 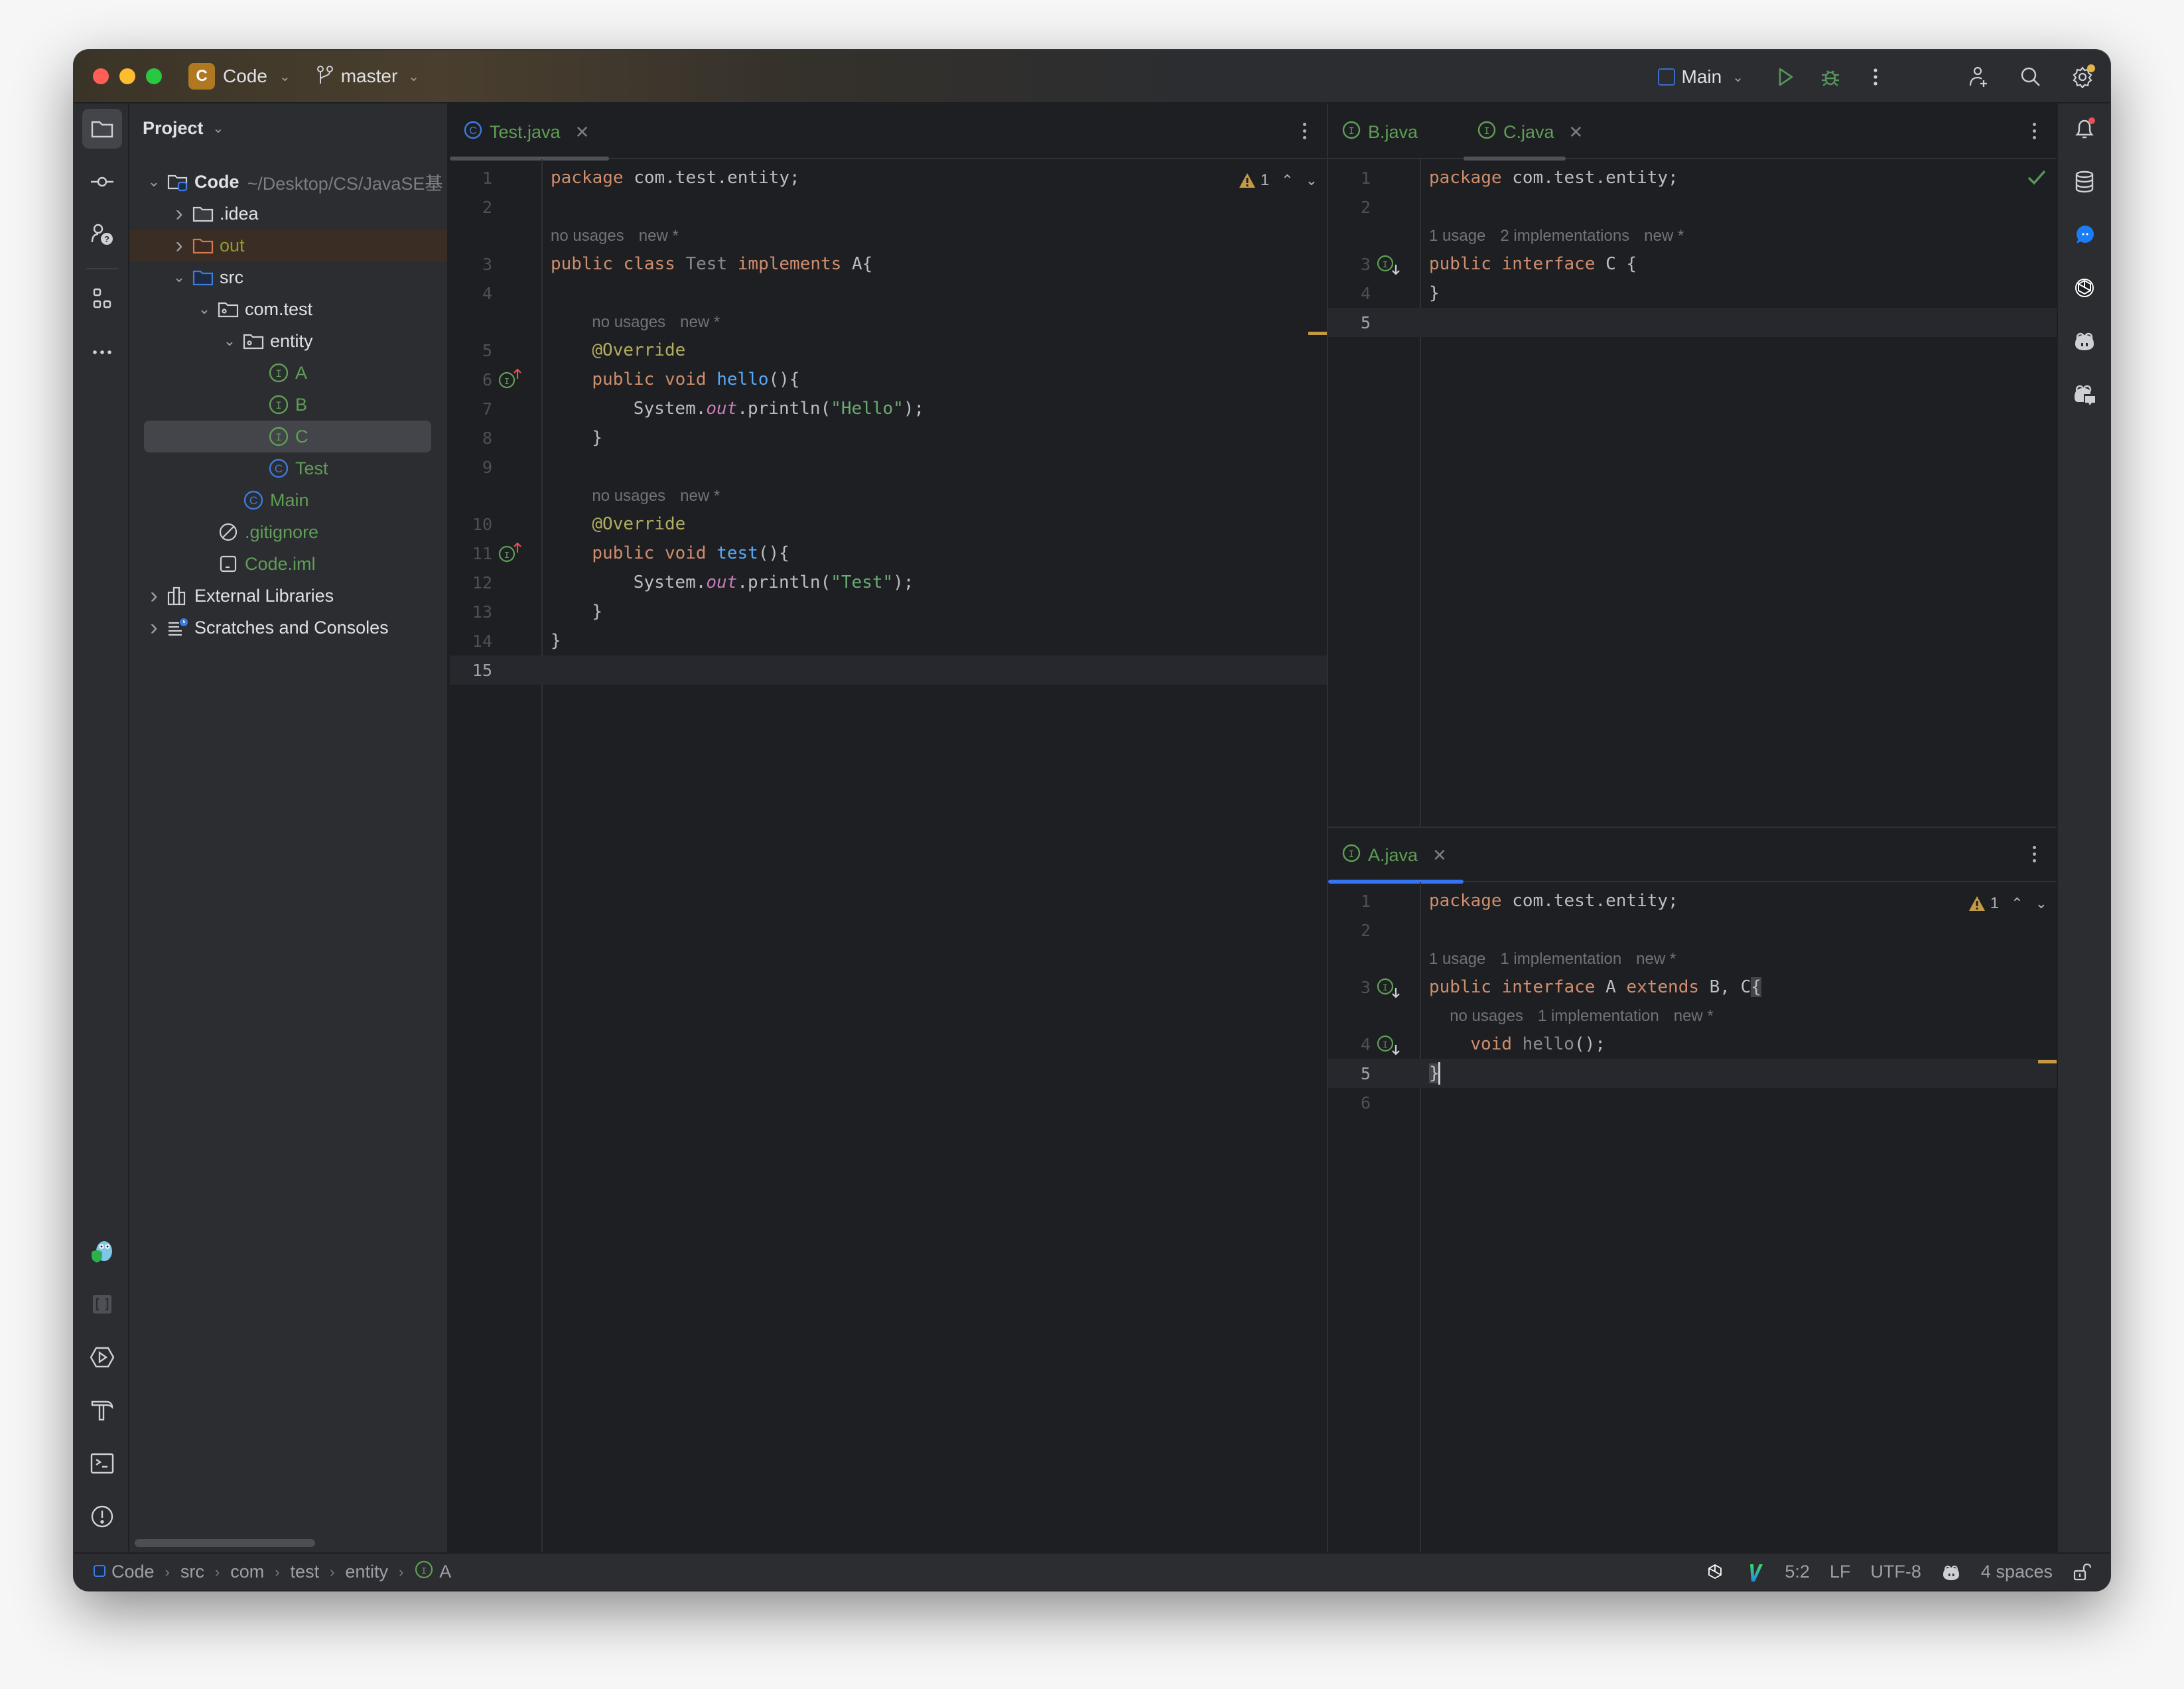 What do you see at coordinates (1797, 1572) in the screenshot?
I see `caret-position: 5:2` at bounding box center [1797, 1572].